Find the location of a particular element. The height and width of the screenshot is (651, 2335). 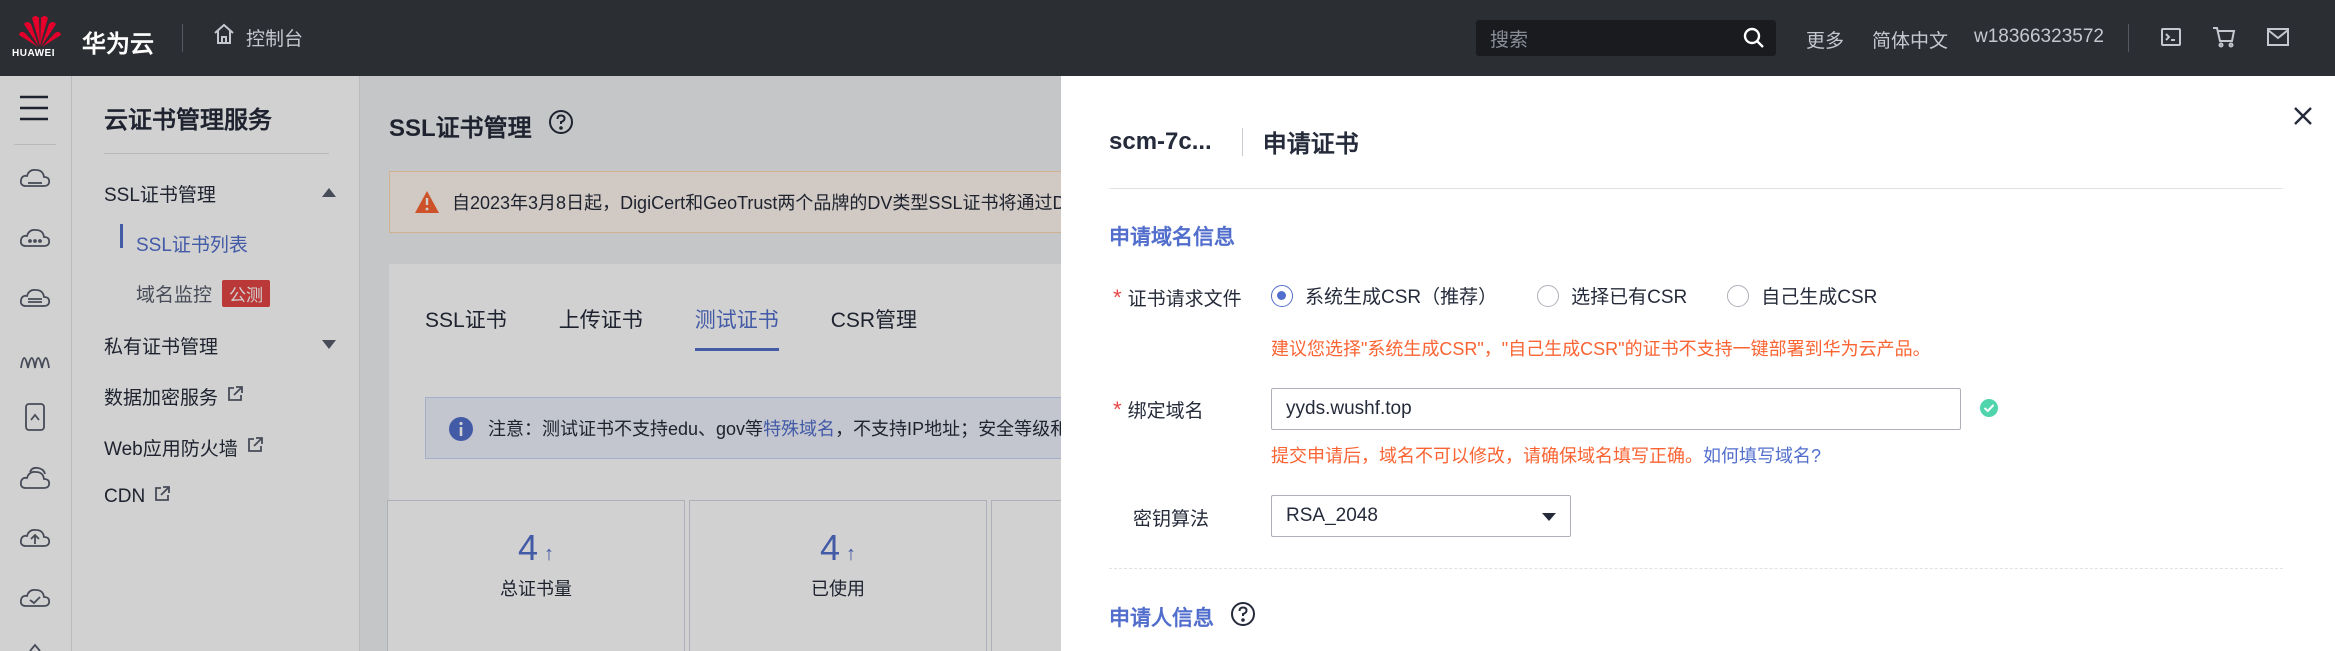

search-placeholder: 搜索 is located at coordinates (1509, 40).